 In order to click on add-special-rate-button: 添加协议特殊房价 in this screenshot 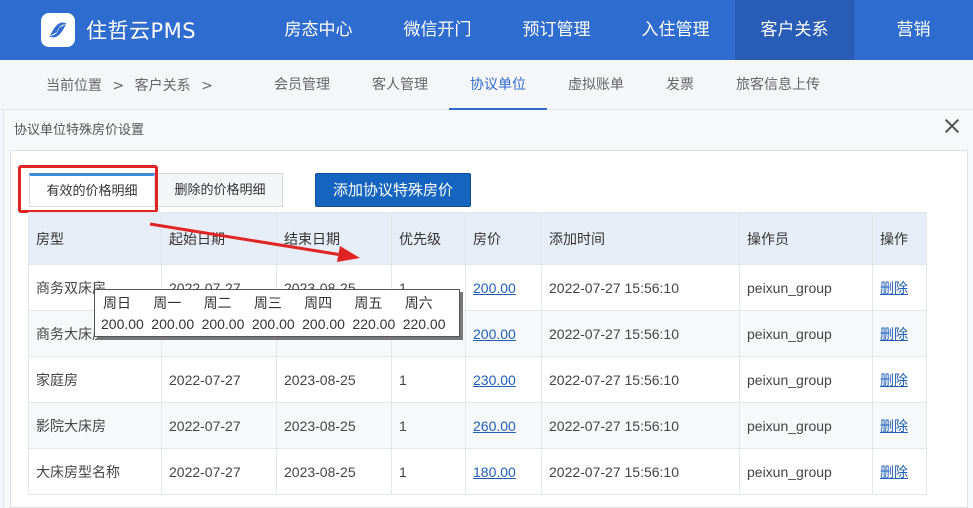, I will do `click(393, 190)`.